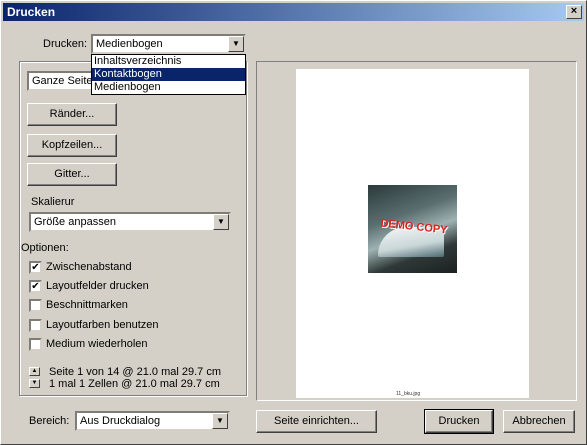 The width and height of the screenshot is (587, 445). Describe the element at coordinates (75, 222) in the screenshot. I see `scaling-value: Größe anpassen` at that location.